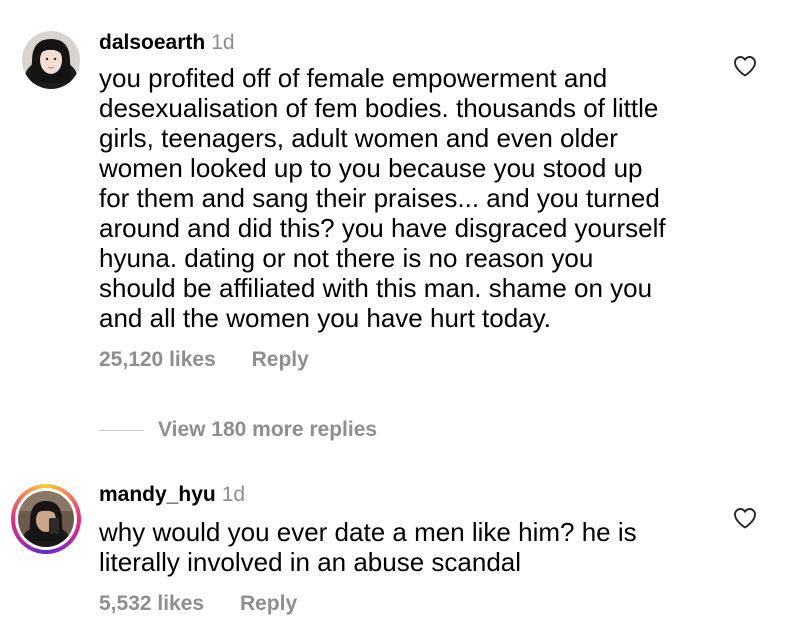 The image size is (800, 633). Describe the element at coordinates (325, 318) in the screenshot. I see `comment-line: and all the women you have hurt today.` at that location.